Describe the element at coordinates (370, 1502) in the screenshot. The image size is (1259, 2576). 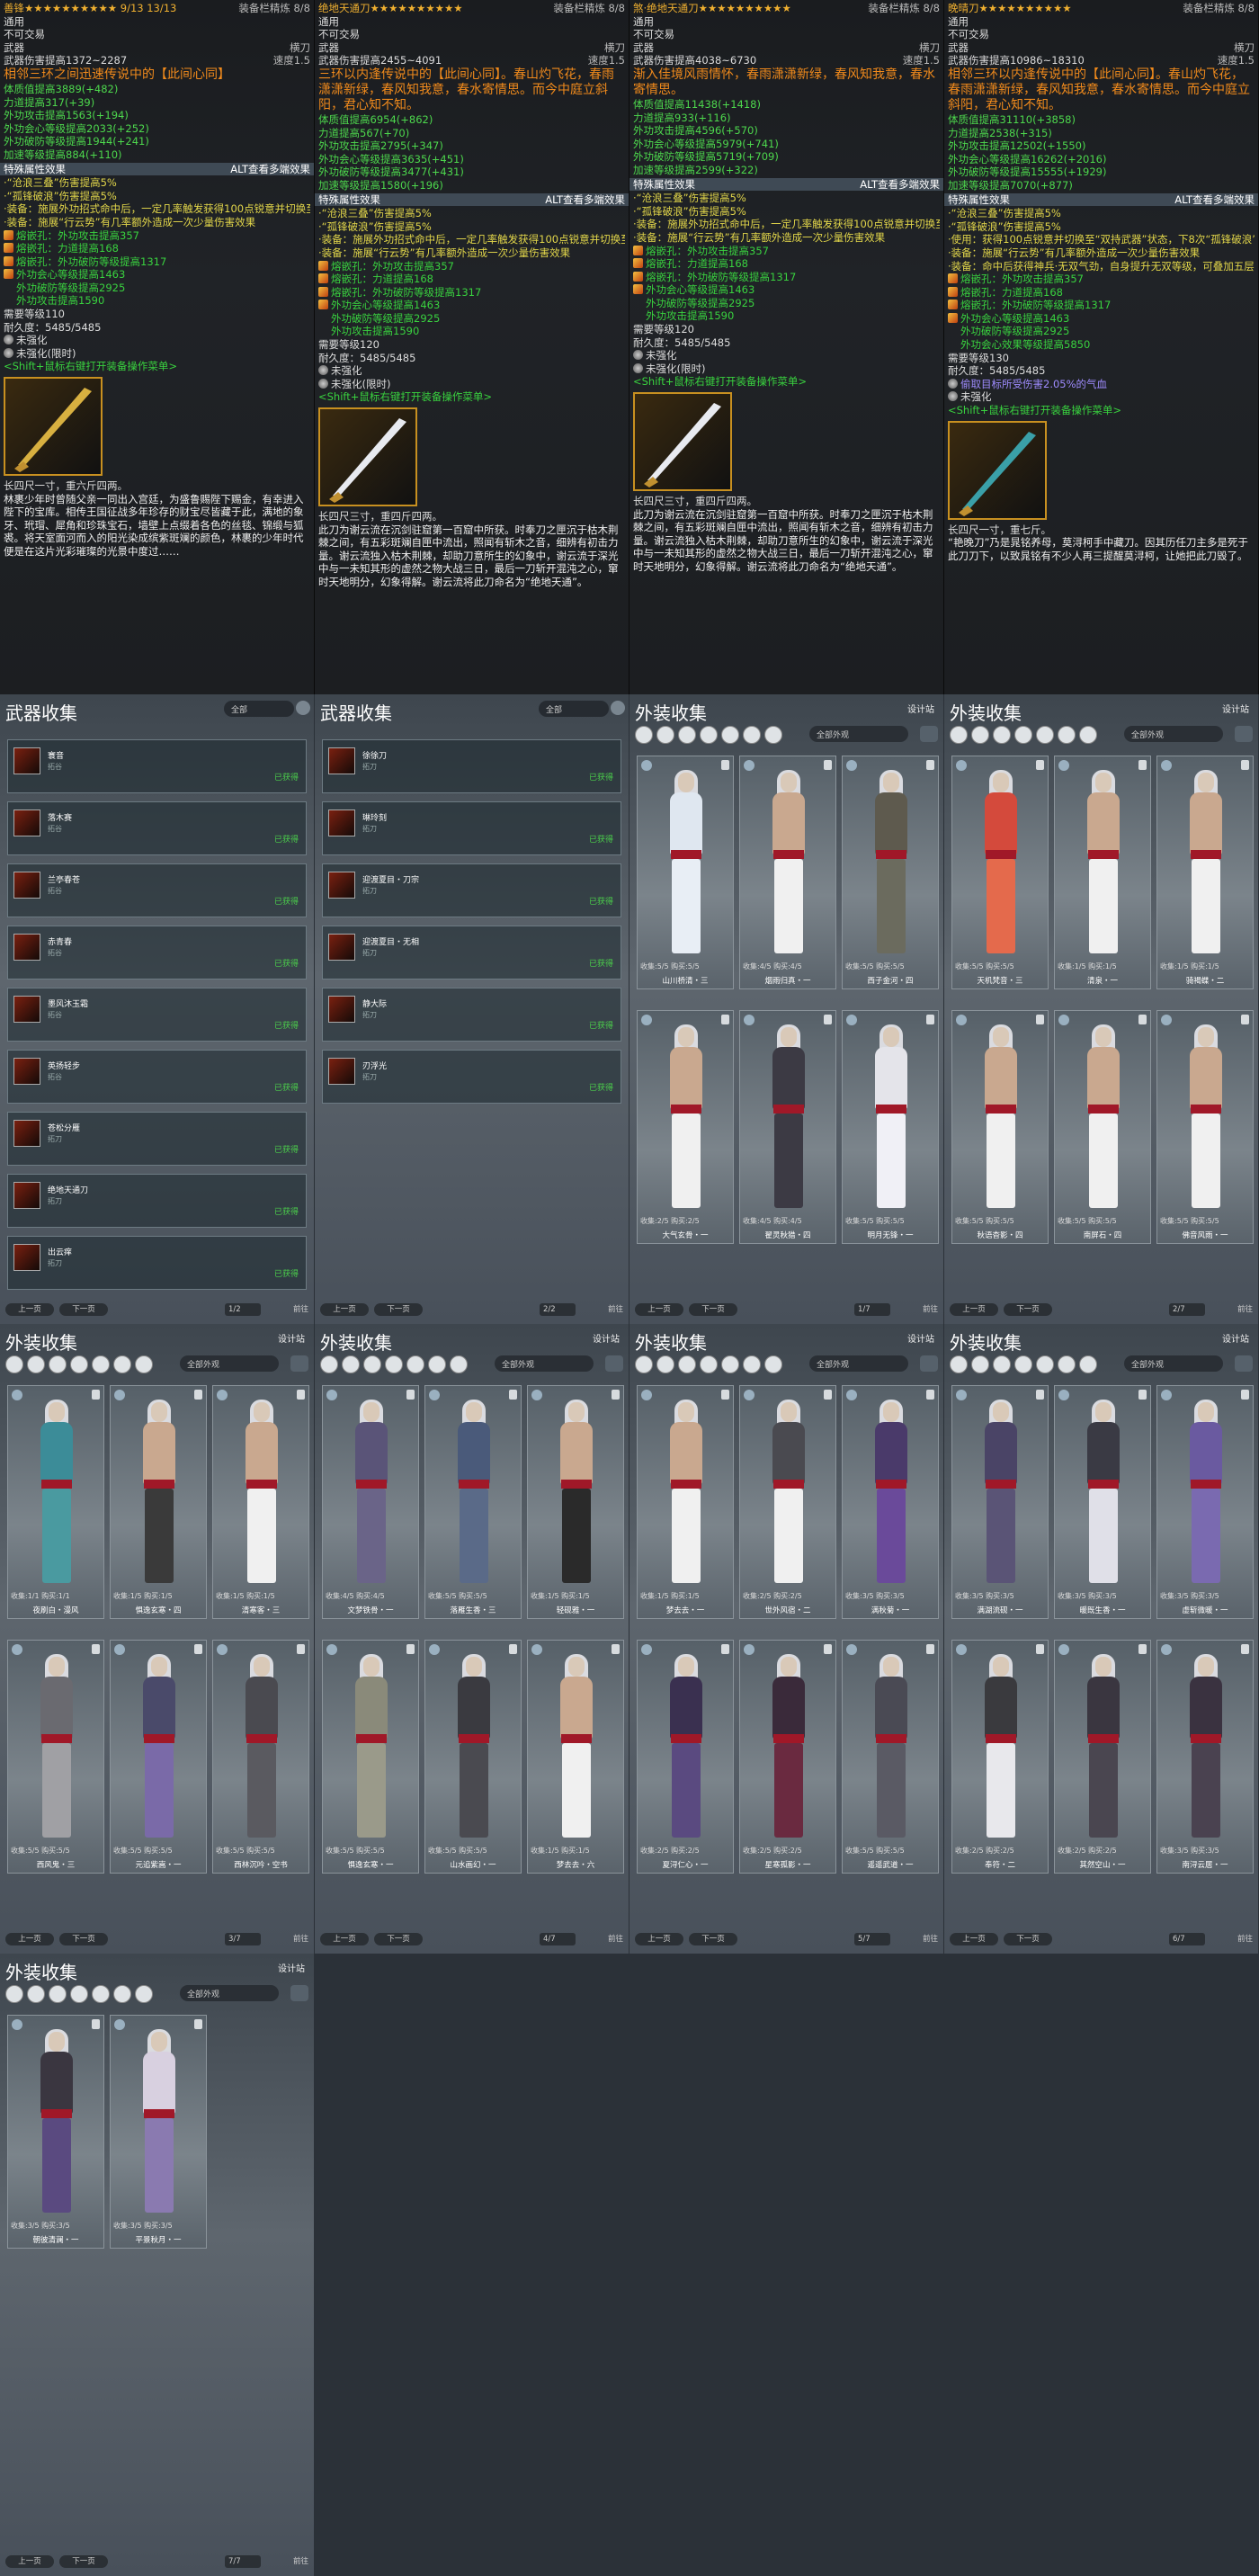
I see `outfit-card: 收集:4/5 购买:4/5 文梦铁骨・一` at that location.